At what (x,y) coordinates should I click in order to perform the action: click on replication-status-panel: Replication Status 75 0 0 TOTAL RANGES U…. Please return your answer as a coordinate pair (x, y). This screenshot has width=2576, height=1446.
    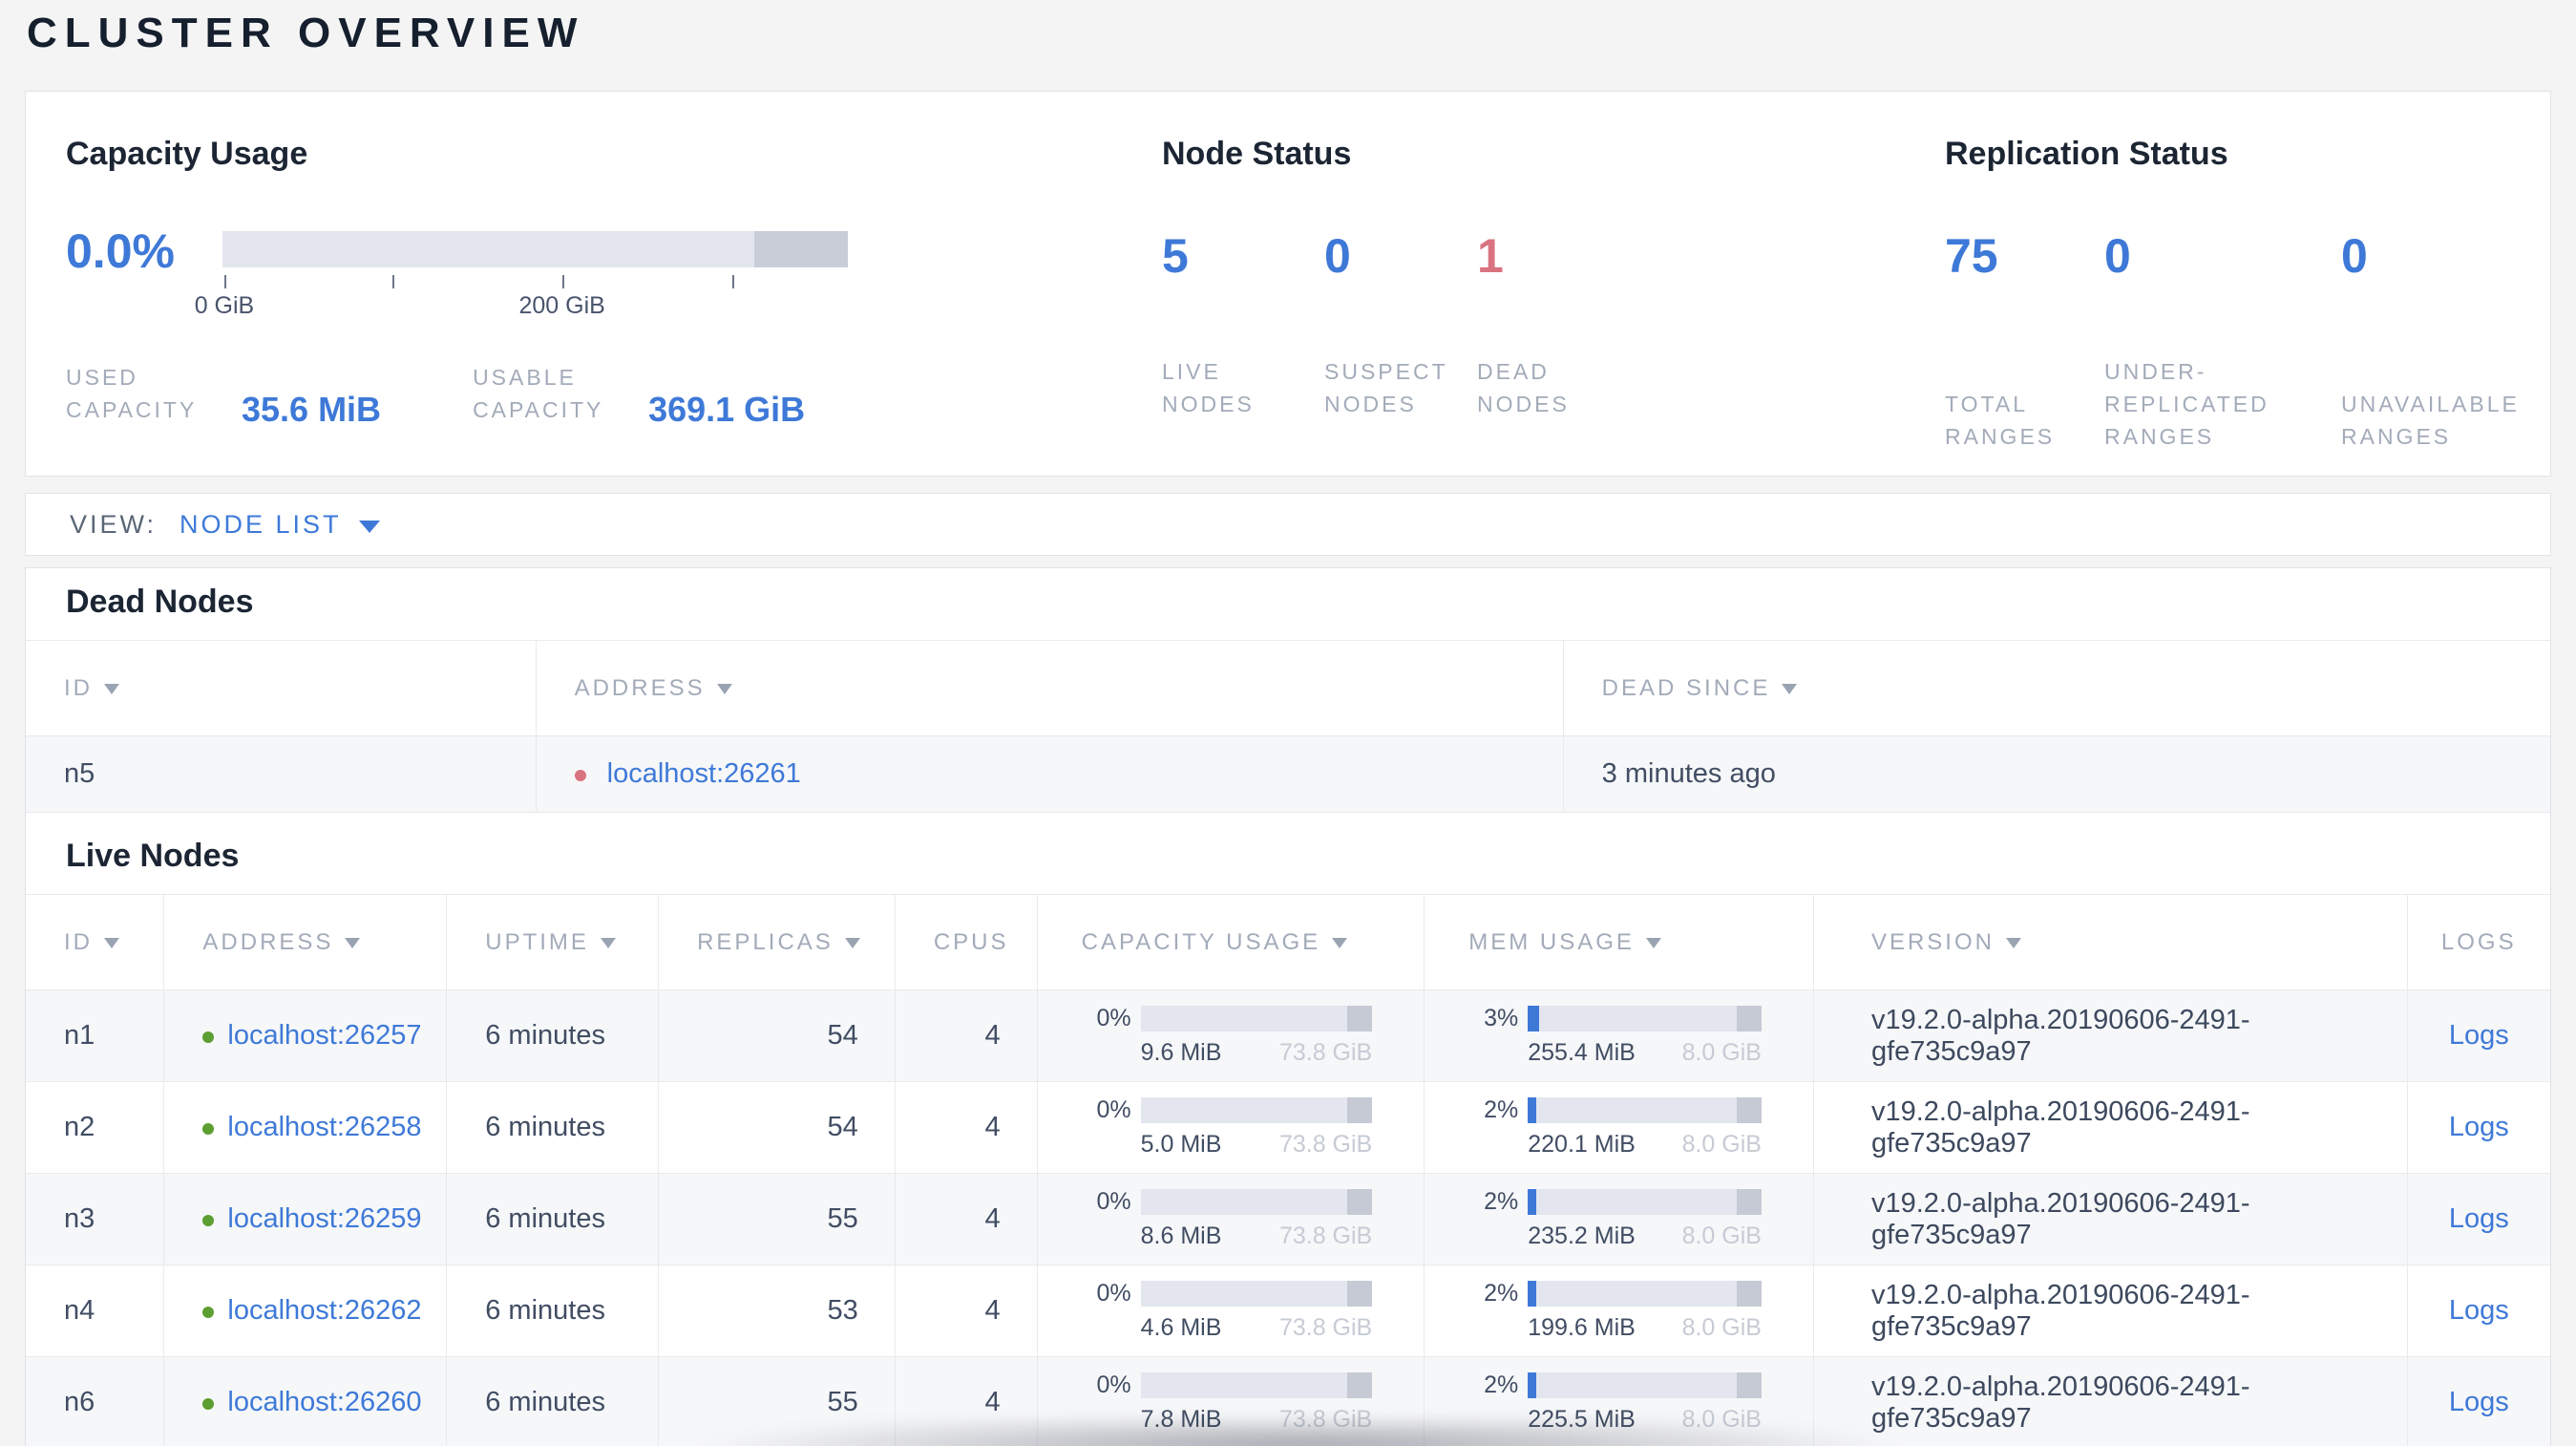
    Looking at the image, I should click on (2247, 284).